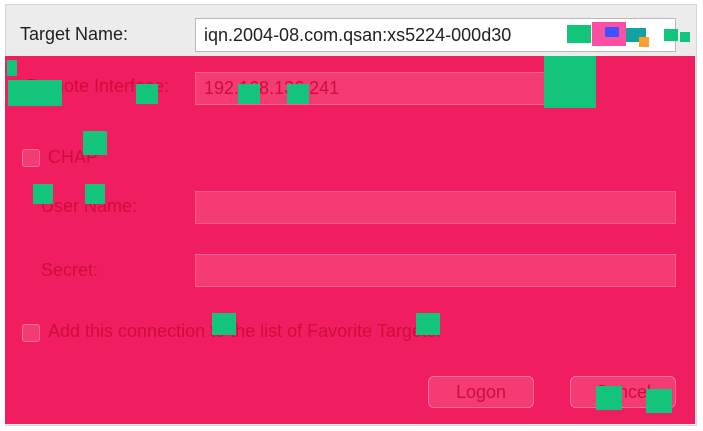 The image size is (703, 431). I want to click on secret-label: Secret:, so click(70, 270).